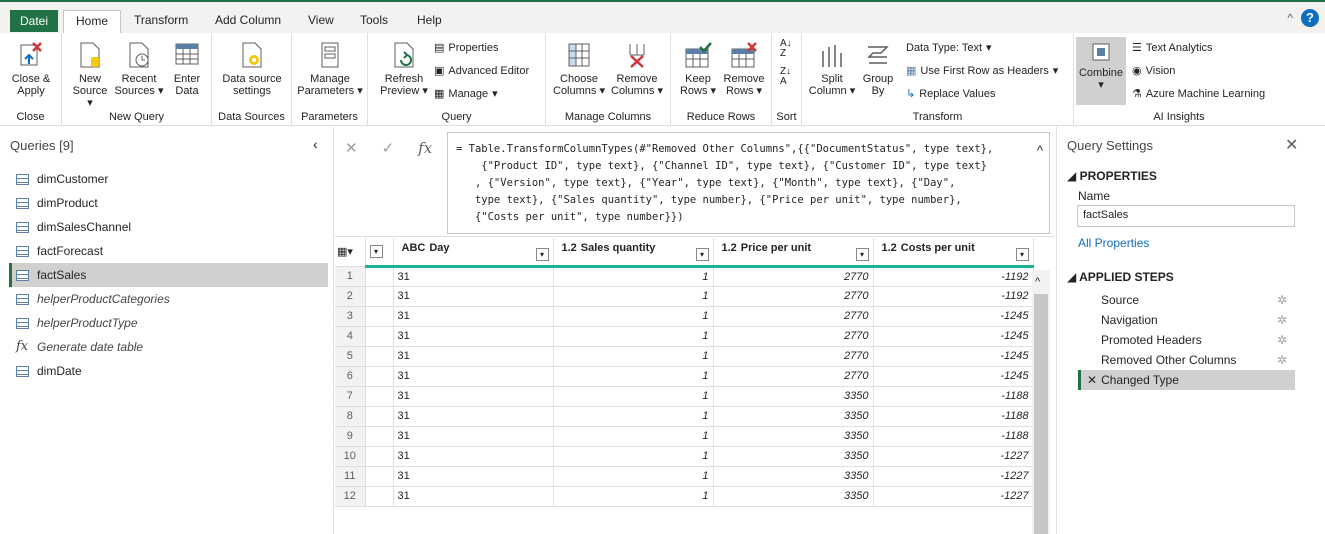 This screenshot has height=534, width=1325. What do you see at coordinates (684, 376) in the screenshot?
I see `table-row: 6 31 1 2770 -1245` at bounding box center [684, 376].